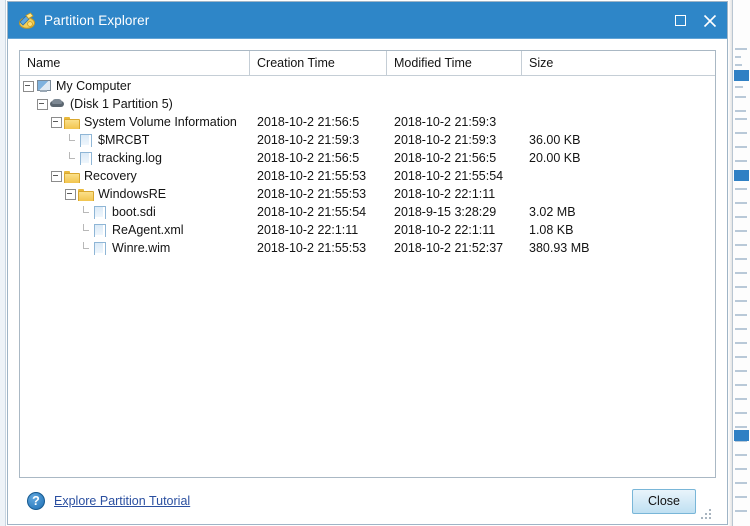 This screenshot has height=526, width=750. Describe the element at coordinates (3, 263) in the screenshot. I see `desktop-left-strip` at that location.